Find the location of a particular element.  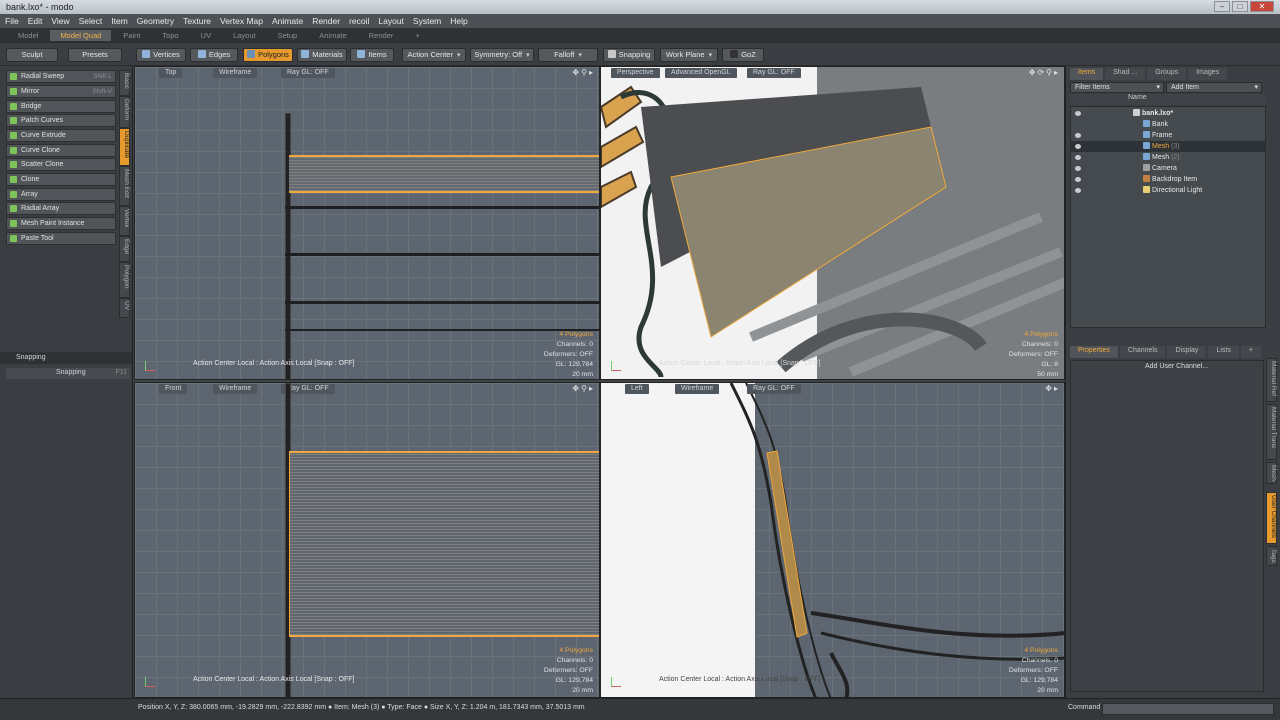

tab-animate: Animate is located at coordinates (333, 35).